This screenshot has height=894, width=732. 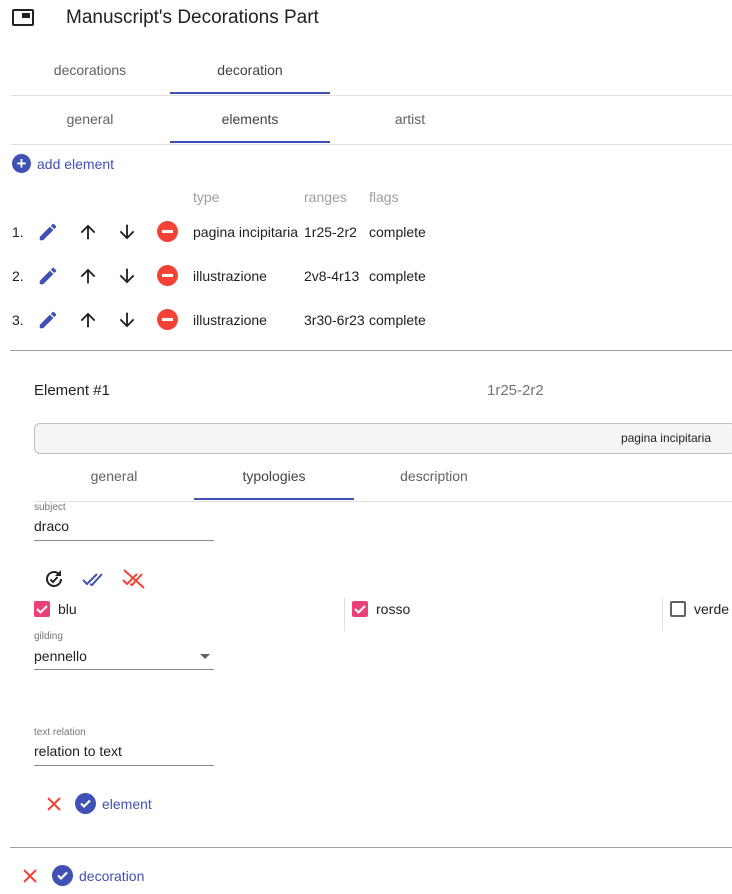 I want to click on table-row: 3. illustrazione 3r30-6r23 complete, so click(x=220, y=320).